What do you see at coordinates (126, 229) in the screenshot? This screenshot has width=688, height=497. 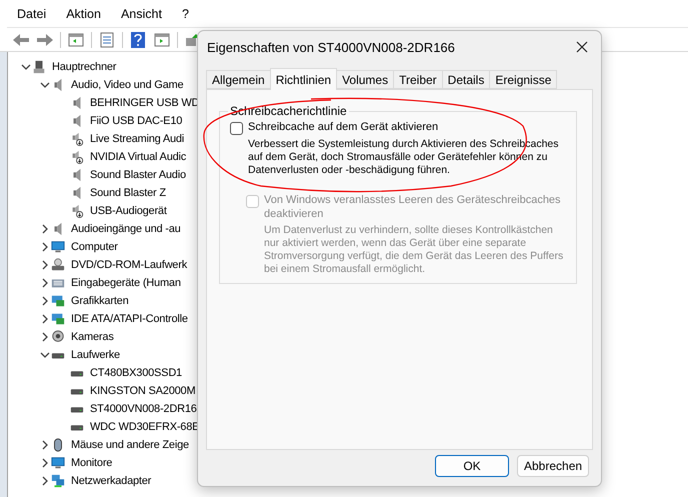 I see `tree-item: Audioeingänge und -au` at bounding box center [126, 229].